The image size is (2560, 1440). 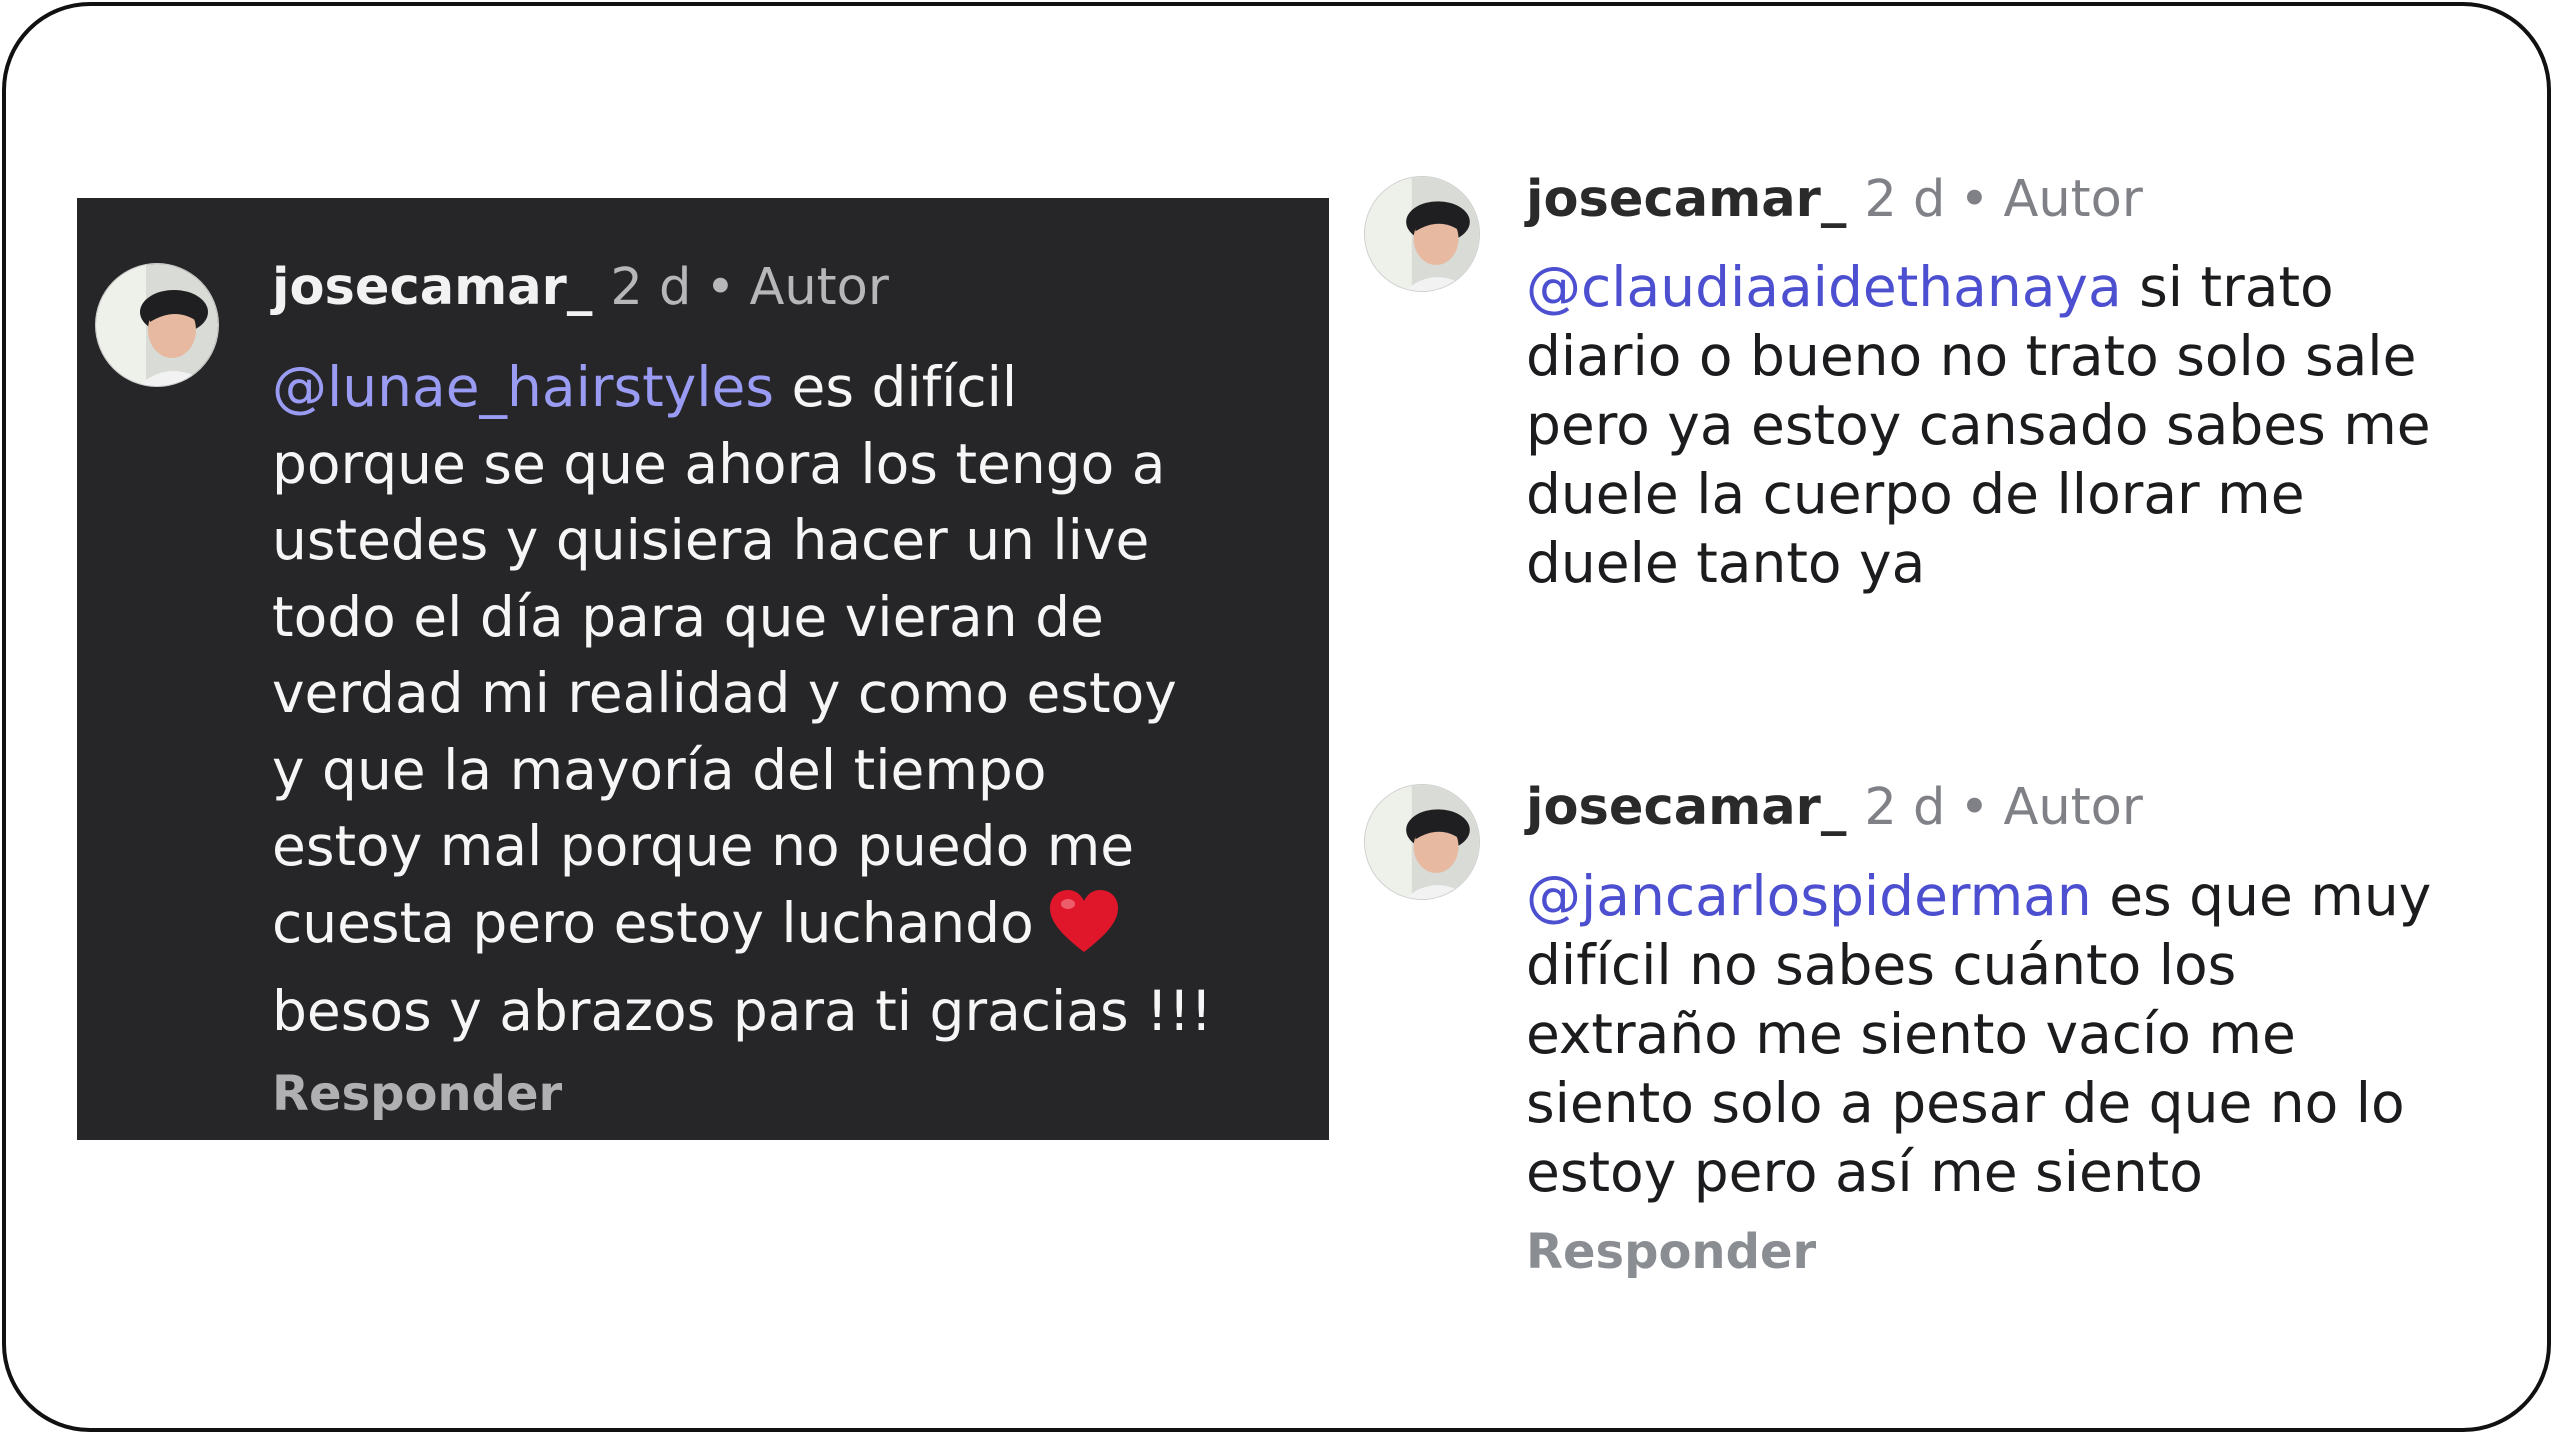 What do you see at coordinates (2270, 896) in the screenshot?
I see `comment-line: es que muy` at bounding box center [2270, 896].